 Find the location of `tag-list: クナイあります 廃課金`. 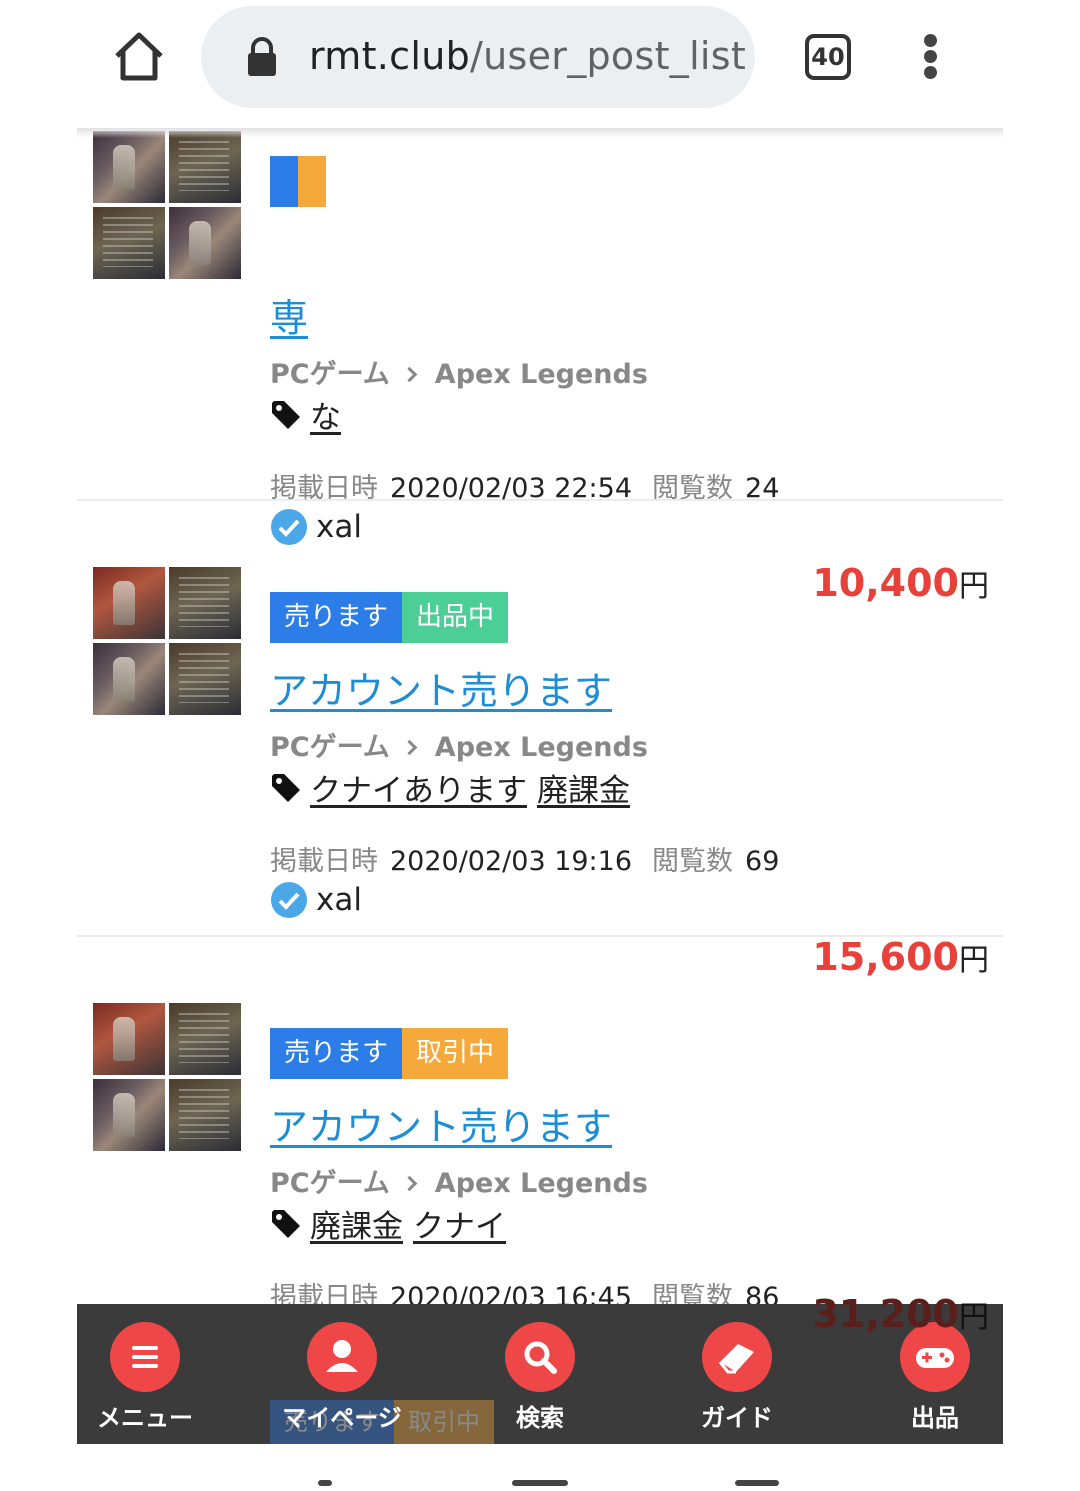

tag-list: クナイあります 廃課金 is located at coordinates (455, 787).